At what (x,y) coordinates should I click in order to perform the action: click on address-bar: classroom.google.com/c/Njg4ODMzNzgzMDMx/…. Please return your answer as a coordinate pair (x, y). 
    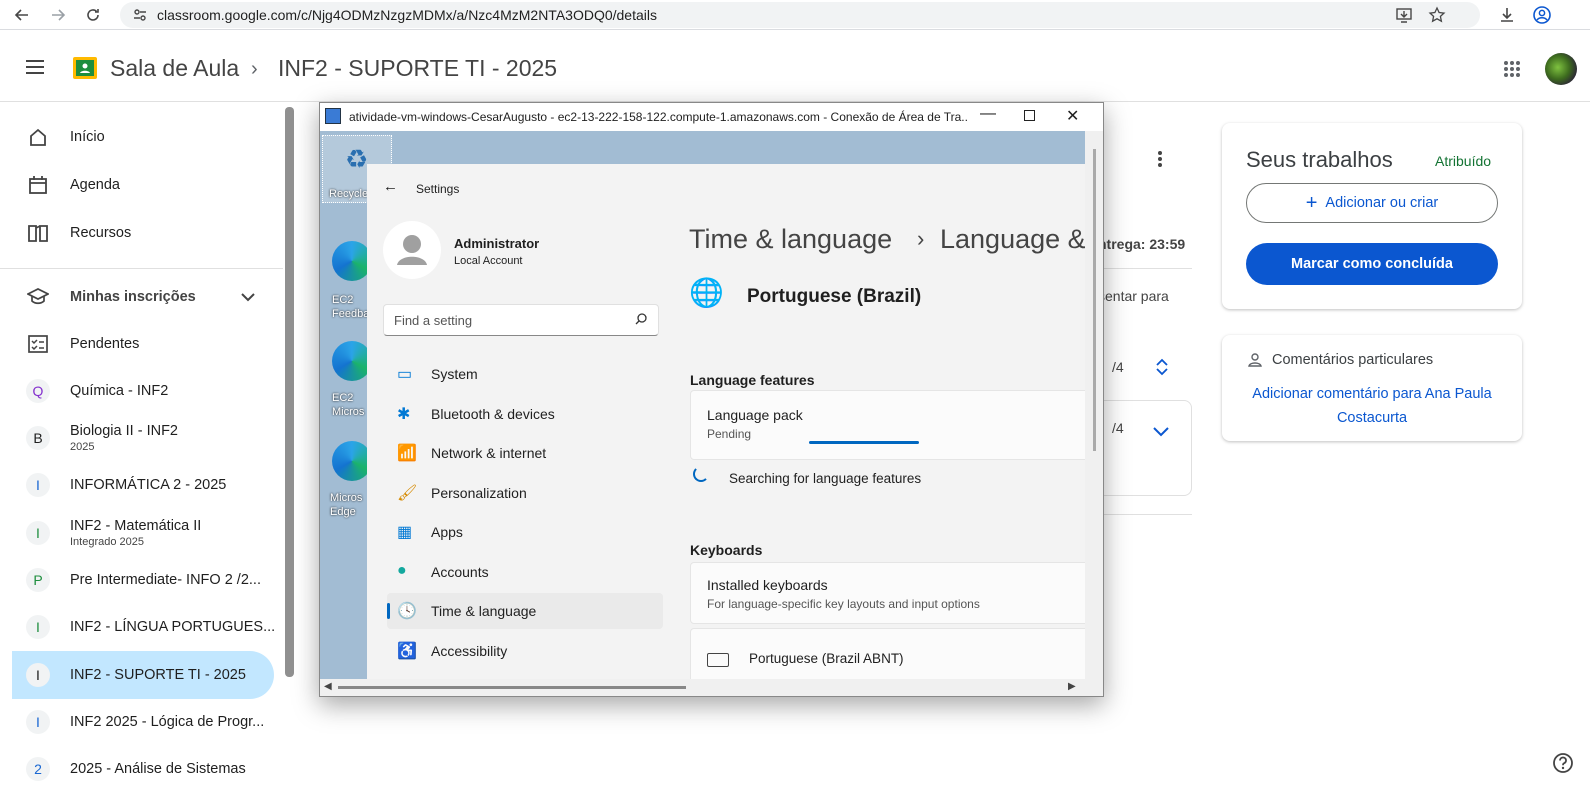
    Looking at the image, I should click on (800, 15).